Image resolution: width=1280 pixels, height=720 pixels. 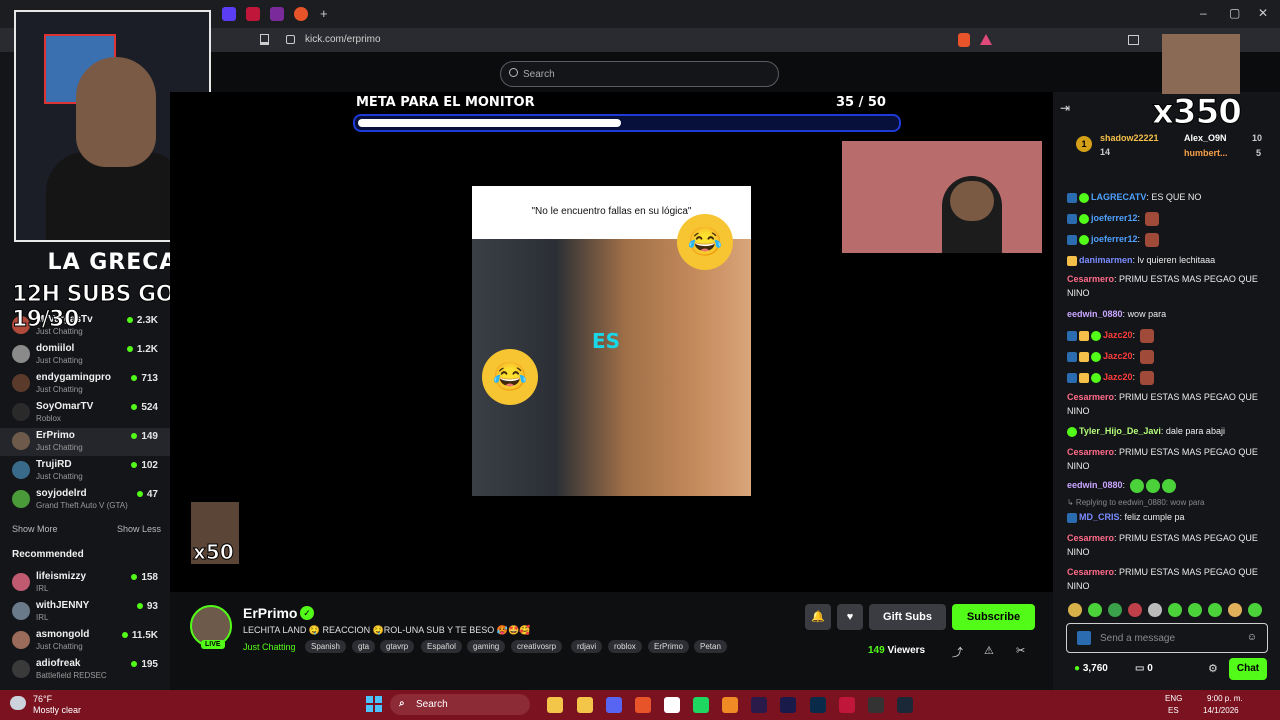 What do you see at coordinates (1133, 40) in the screenshot?
I see `sidebar-toggle-icon` at bounding box center [1133, 40].